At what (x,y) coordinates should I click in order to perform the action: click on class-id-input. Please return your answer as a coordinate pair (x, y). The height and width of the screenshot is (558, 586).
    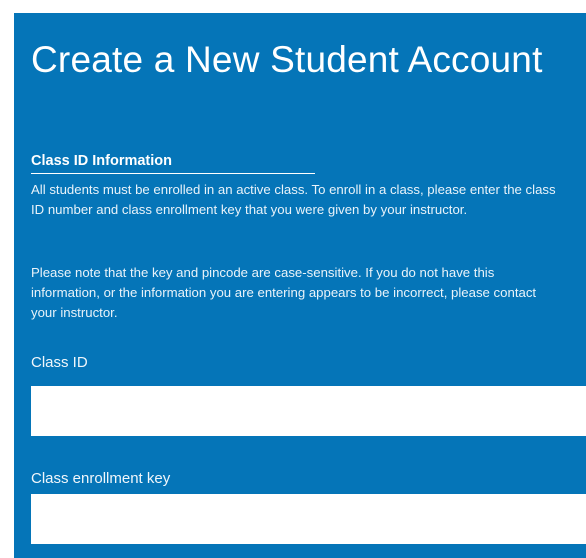
    Looking at the image, I should click on (308, 411).